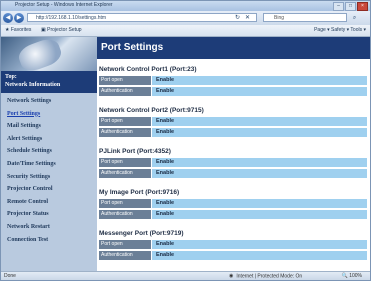 This screenshot has width=371, height=281. What do you see at coordinates (247, 18) in the screenshot?
I see `stop-icon: ✕` at bounding box center [247, 18].